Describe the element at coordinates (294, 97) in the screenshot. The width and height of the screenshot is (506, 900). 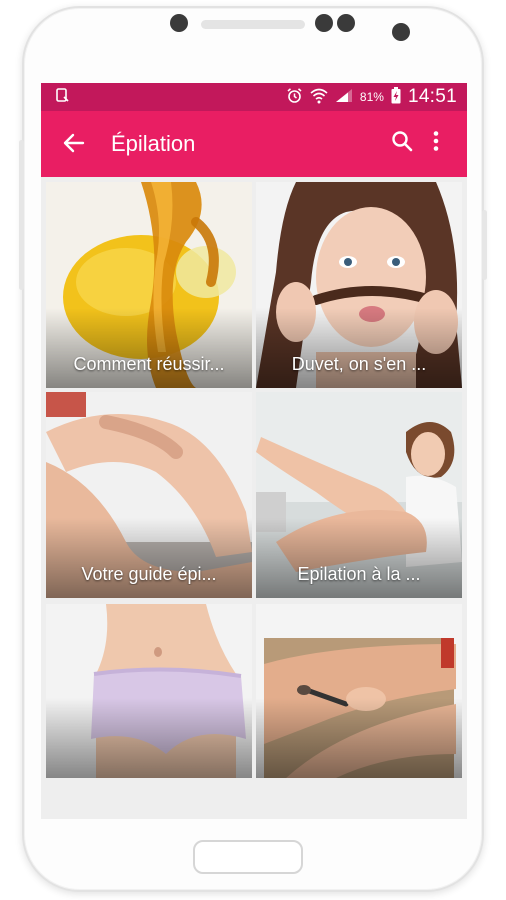
I see `alarm-icon` at that location.